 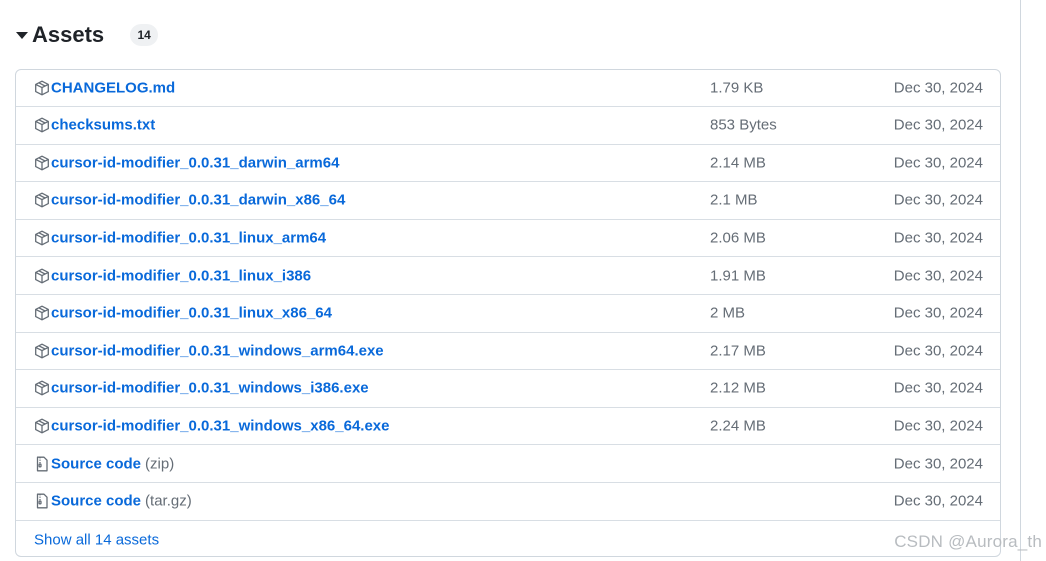 I want to click on asset-name: cursor-id-modifier_0.0.31_linux_arm64, so click(x=189, y=238).